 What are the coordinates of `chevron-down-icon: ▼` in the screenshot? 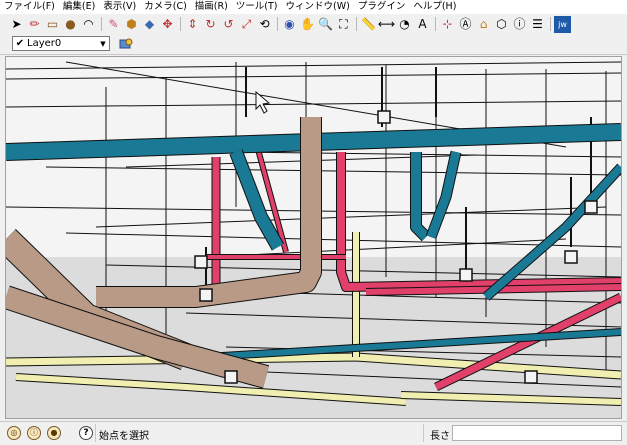 It's located at (103, 44).